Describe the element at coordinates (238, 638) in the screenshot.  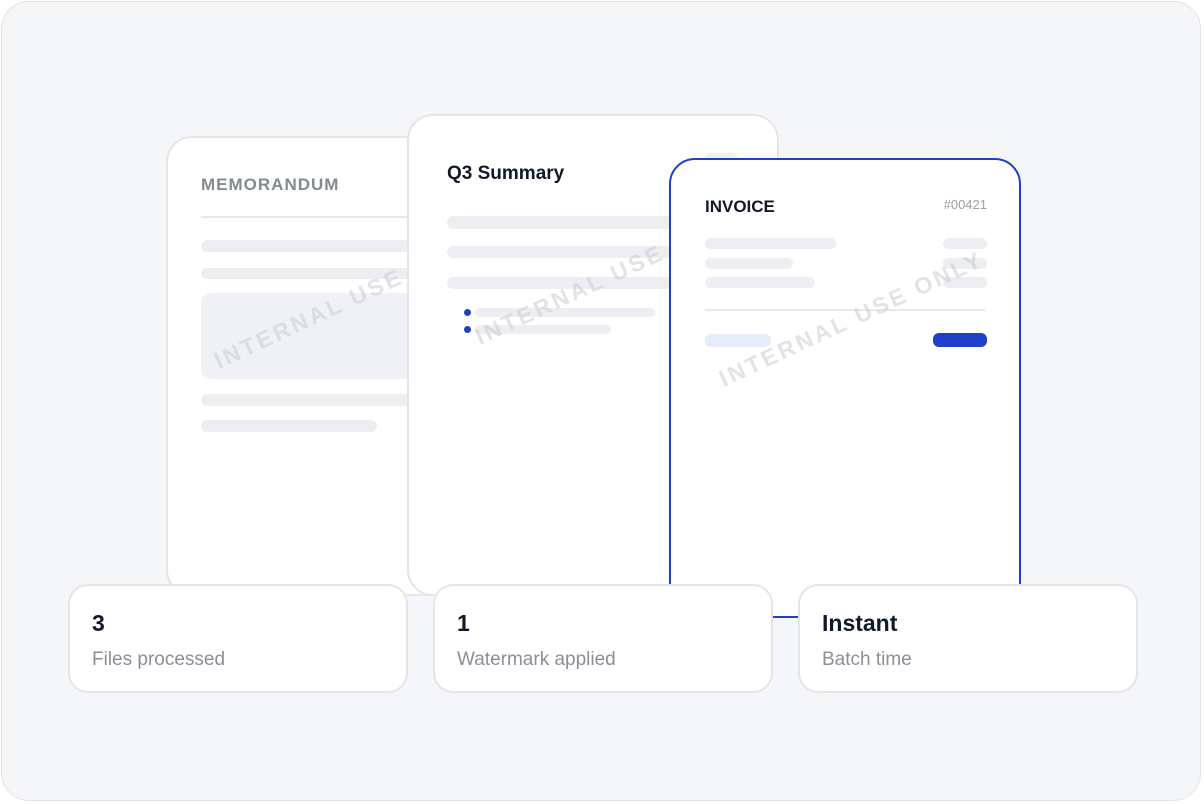
I see `stat-card-files-processed: 3 Files processed` at that location.